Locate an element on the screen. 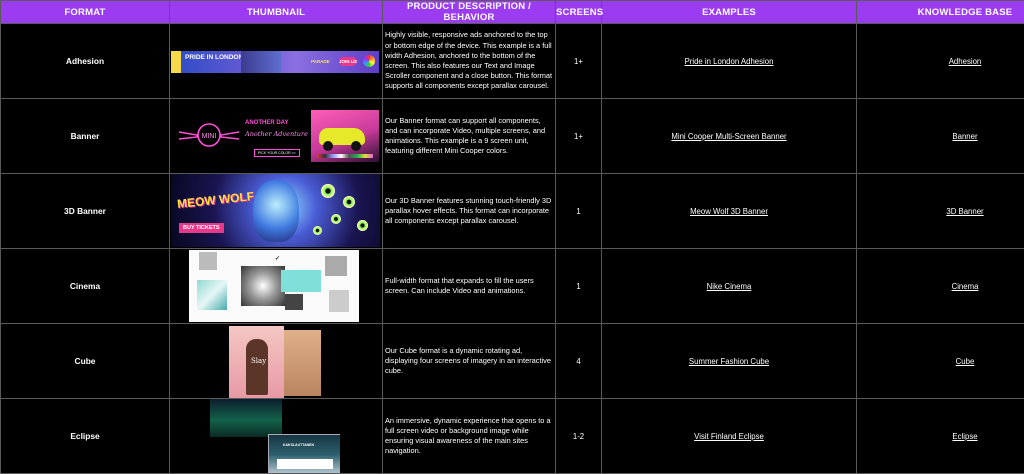 The height and width of the screenshot is (474, 1024). example-cell: Mini Cooper Multi-Screen Banner is located at coordinates (729, 136).